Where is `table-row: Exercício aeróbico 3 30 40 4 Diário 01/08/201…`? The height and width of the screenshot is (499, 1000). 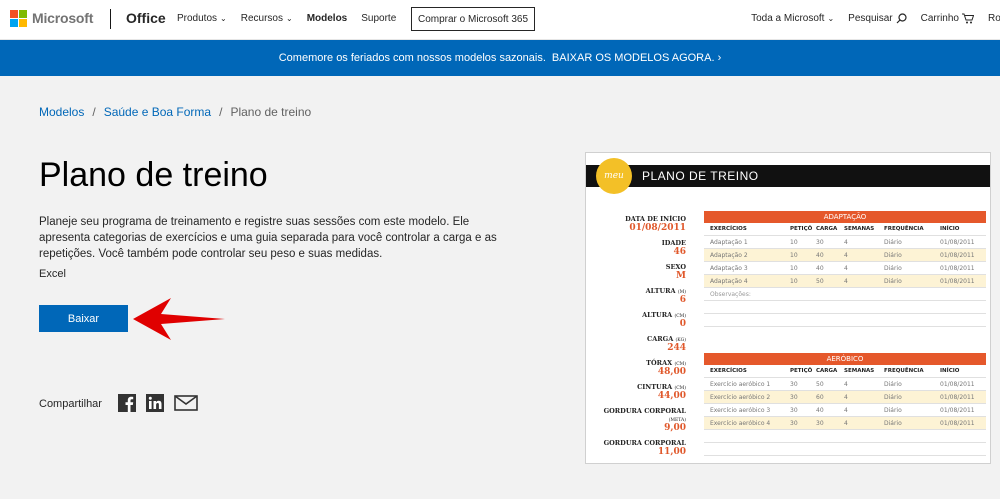 table-row: Exercício aeróbico 3 30 40 4 Diário 01/08/201… is located at coordinates (845, 410).